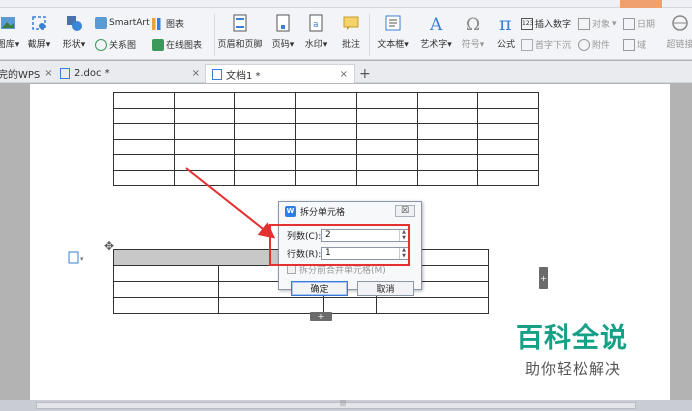 The image size is (692, 411). What do you see at coordinates (316, 35) in the screenshot?
I see `watermark-button: a 水印▾` at bounding box center [316, 35].